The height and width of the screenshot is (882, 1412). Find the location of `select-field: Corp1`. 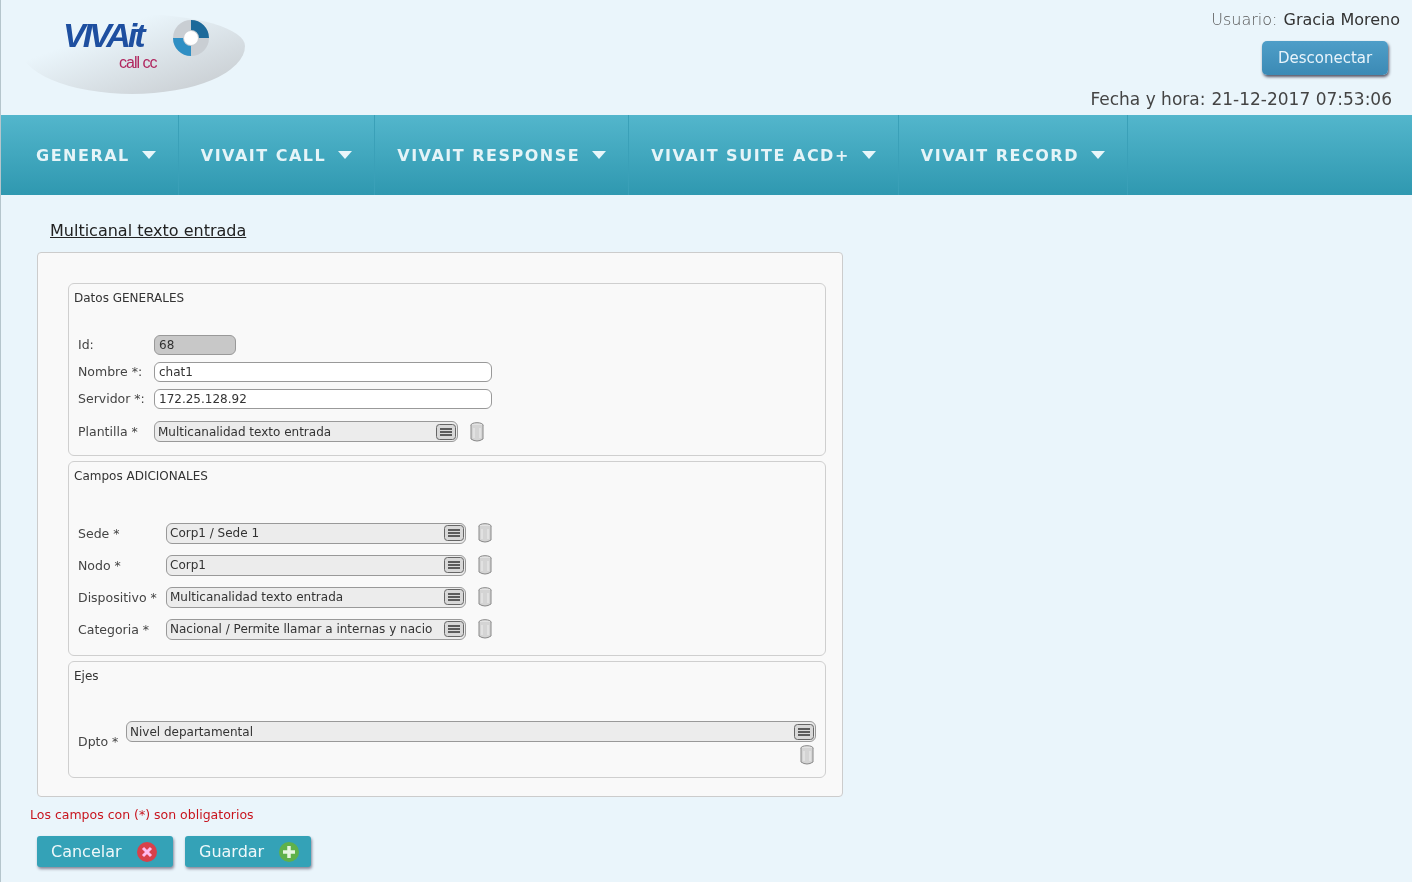

select-field: Corp1 is located at coordinates (316, 565).